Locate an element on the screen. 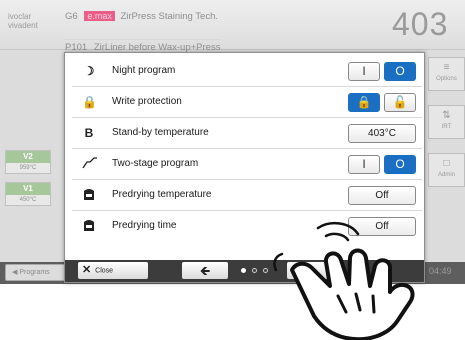  lock-button: 🔒 is located at coordinates (364, 102).